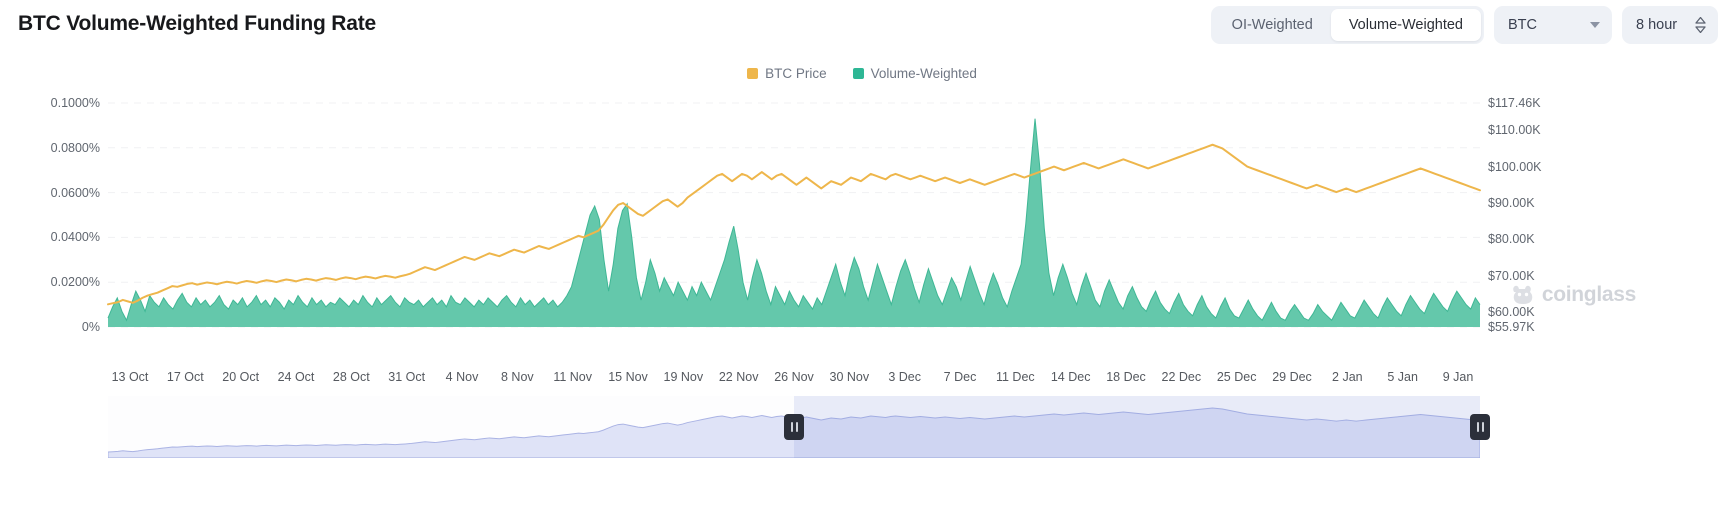  I want to click on x-axis-tick: 24 Oct, so click(296, 377).